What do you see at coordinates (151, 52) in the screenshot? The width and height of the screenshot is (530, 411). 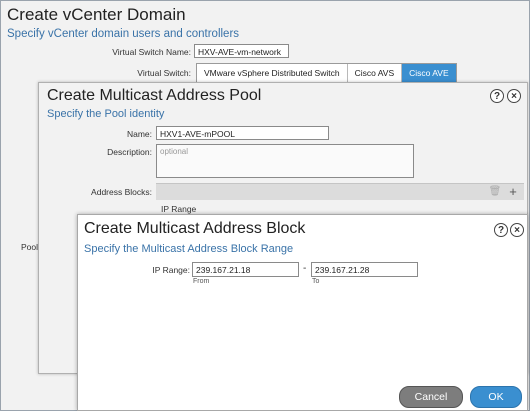 I see `virtual-switch-name-label: Virtual Switch Name:` at bounding box center [151, 52].